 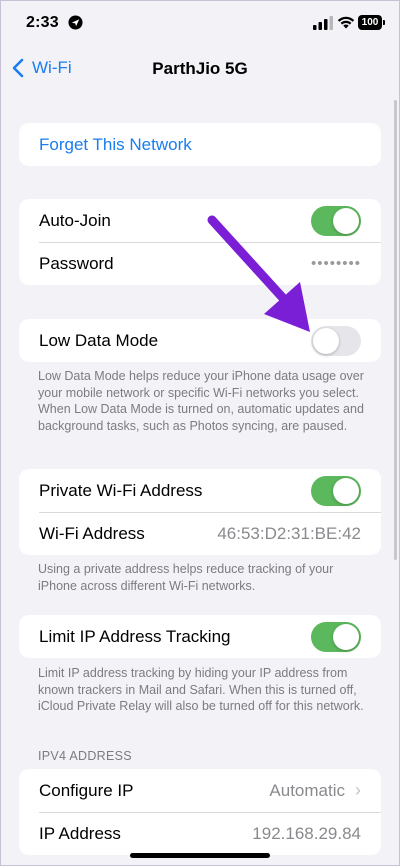 I want to click on wifi-address-label: Wi-Fi Address, so click(x=92, y=533).